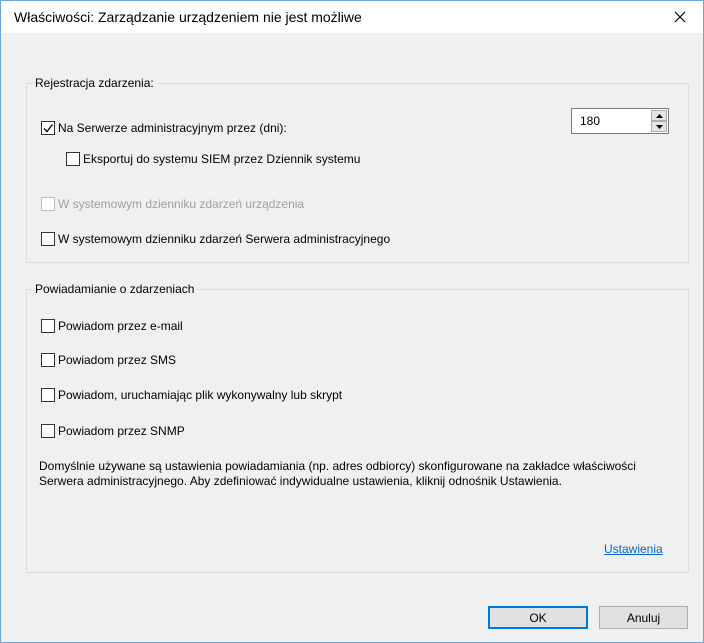  I want to click on notifications-legend: Powiadamianie o zdarzeniach, so click(115, 289).